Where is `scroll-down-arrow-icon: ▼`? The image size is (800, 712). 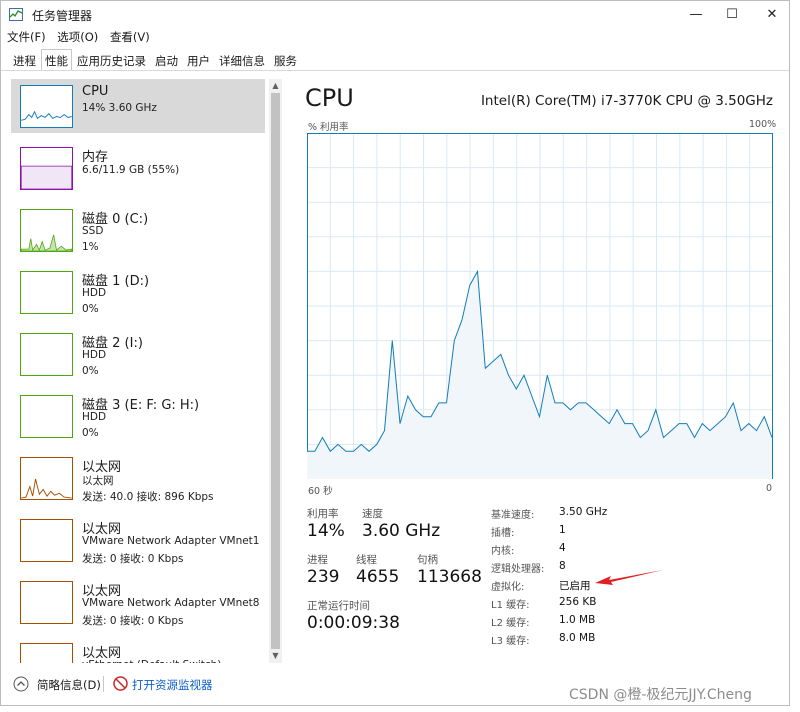
scroll-down-arrow-icon: ▼ is located at coordinates (275, 655).